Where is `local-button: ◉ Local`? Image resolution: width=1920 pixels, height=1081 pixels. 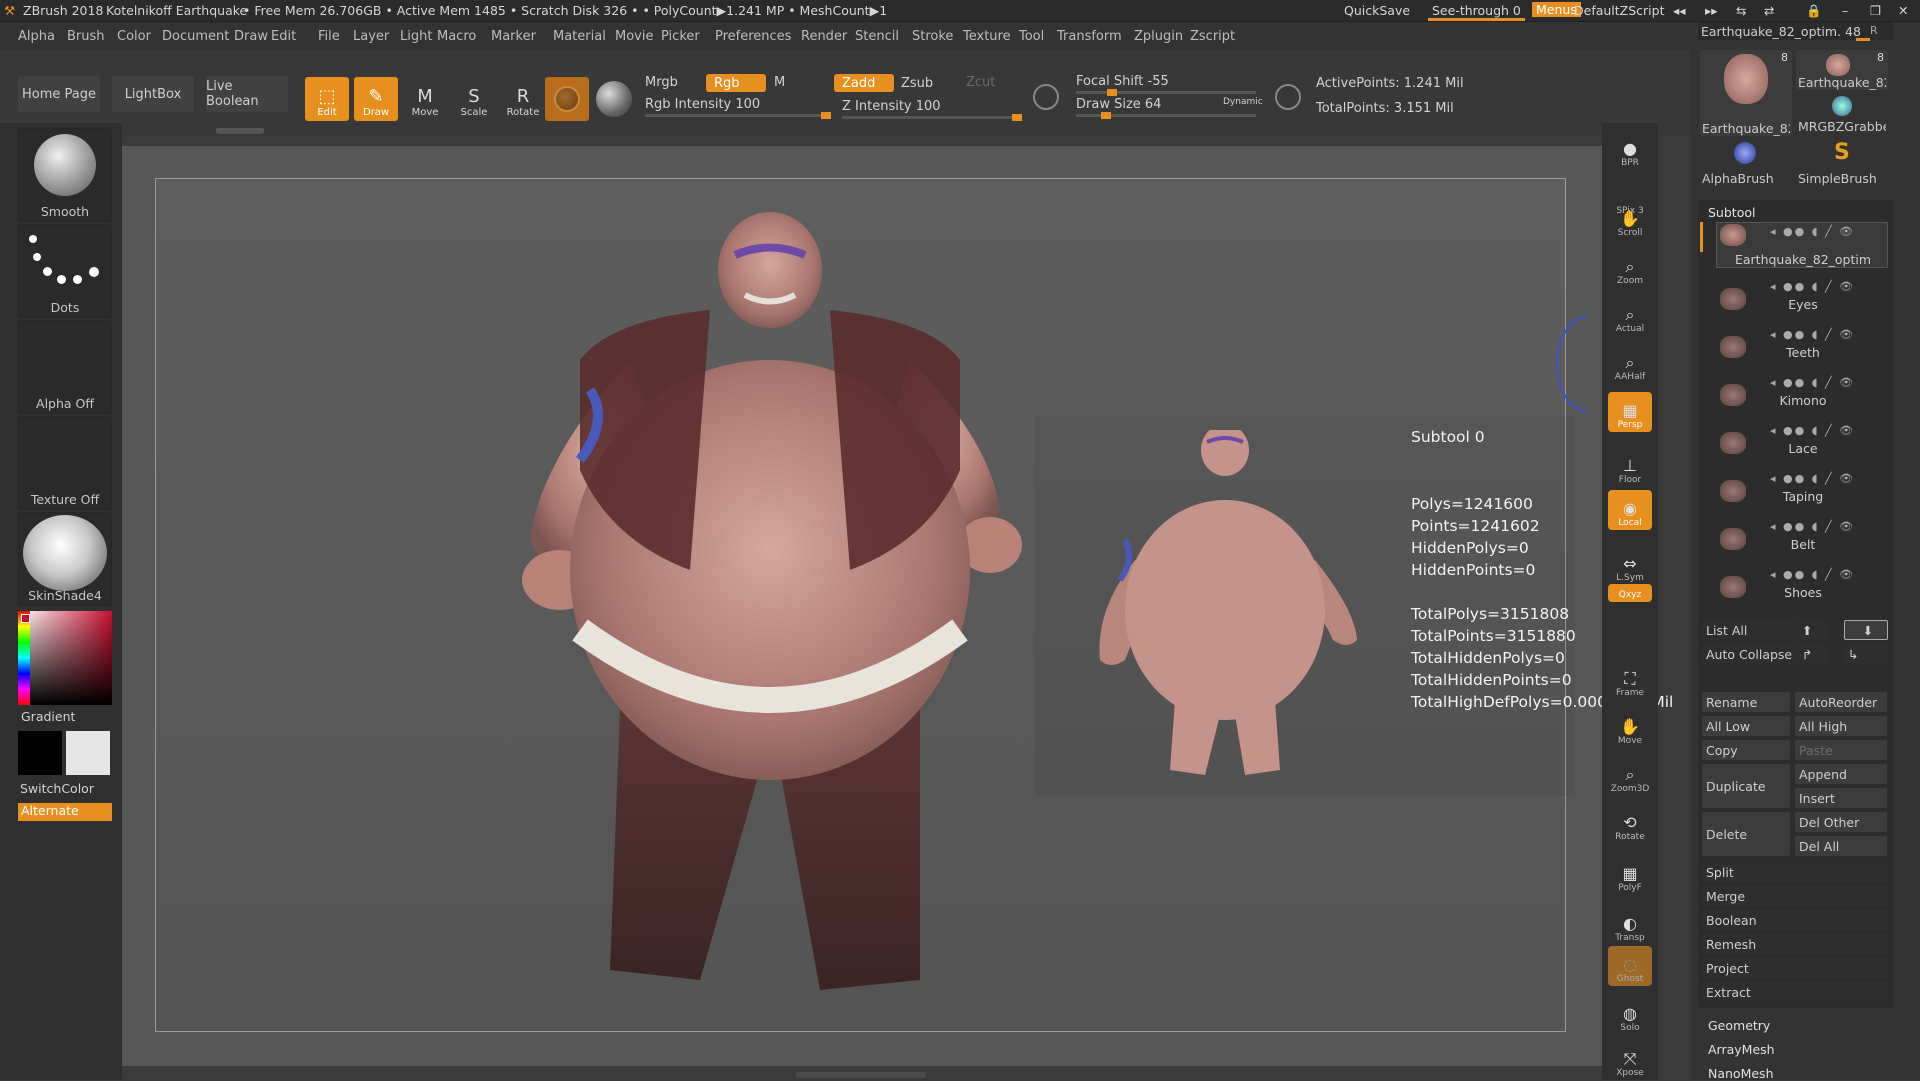 local-button: ◉ Local is located at coordinates (1630, 510).